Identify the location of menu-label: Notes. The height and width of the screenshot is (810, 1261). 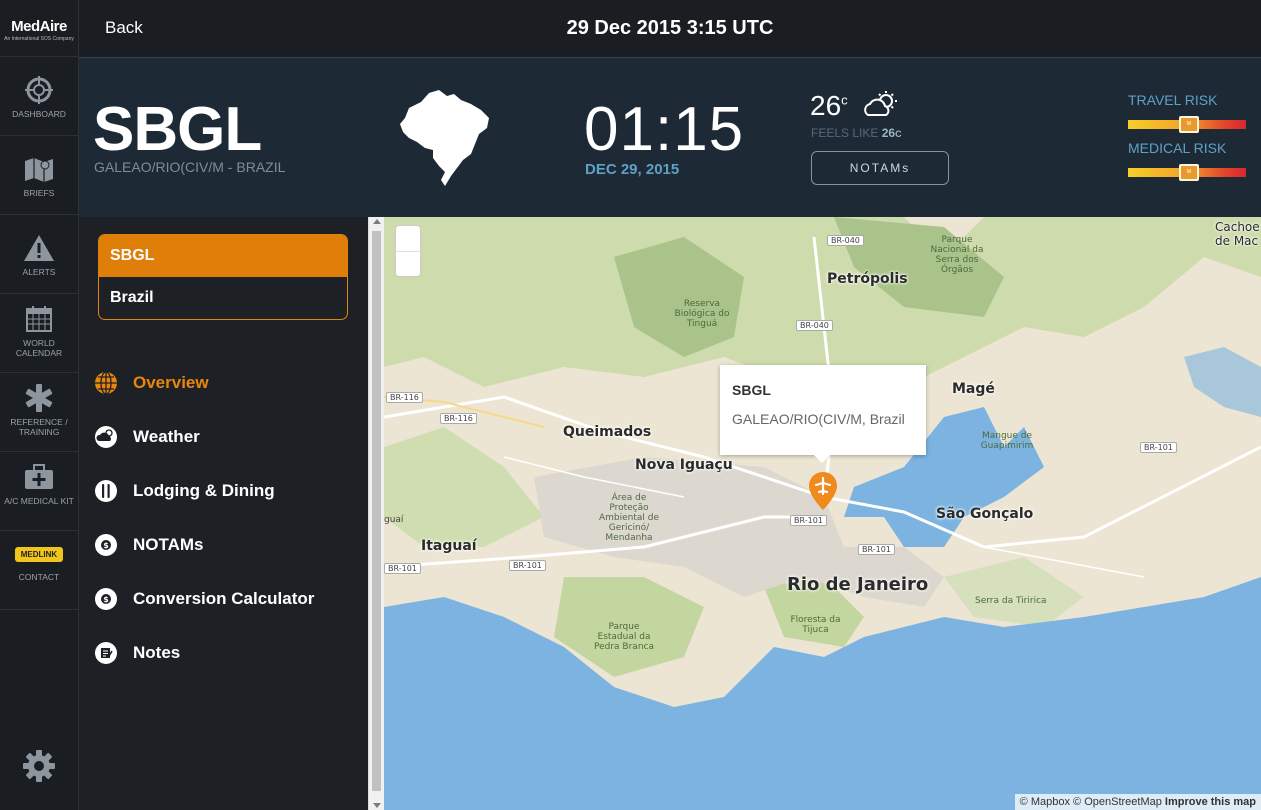
(157, 652).